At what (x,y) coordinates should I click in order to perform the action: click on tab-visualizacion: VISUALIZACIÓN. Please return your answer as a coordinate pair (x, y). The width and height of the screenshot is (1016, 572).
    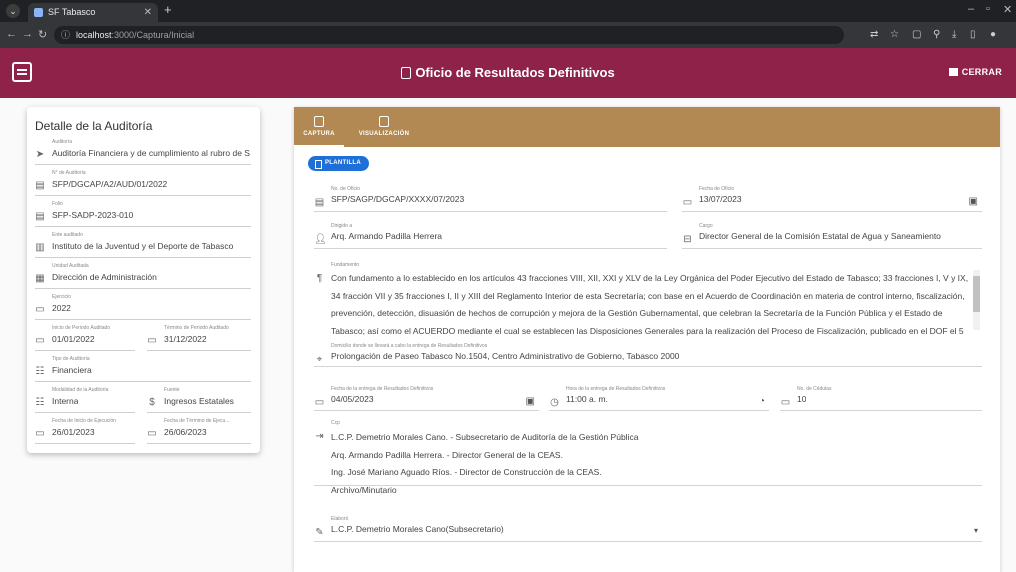
    Looking at the image, I should click on (384, 127).